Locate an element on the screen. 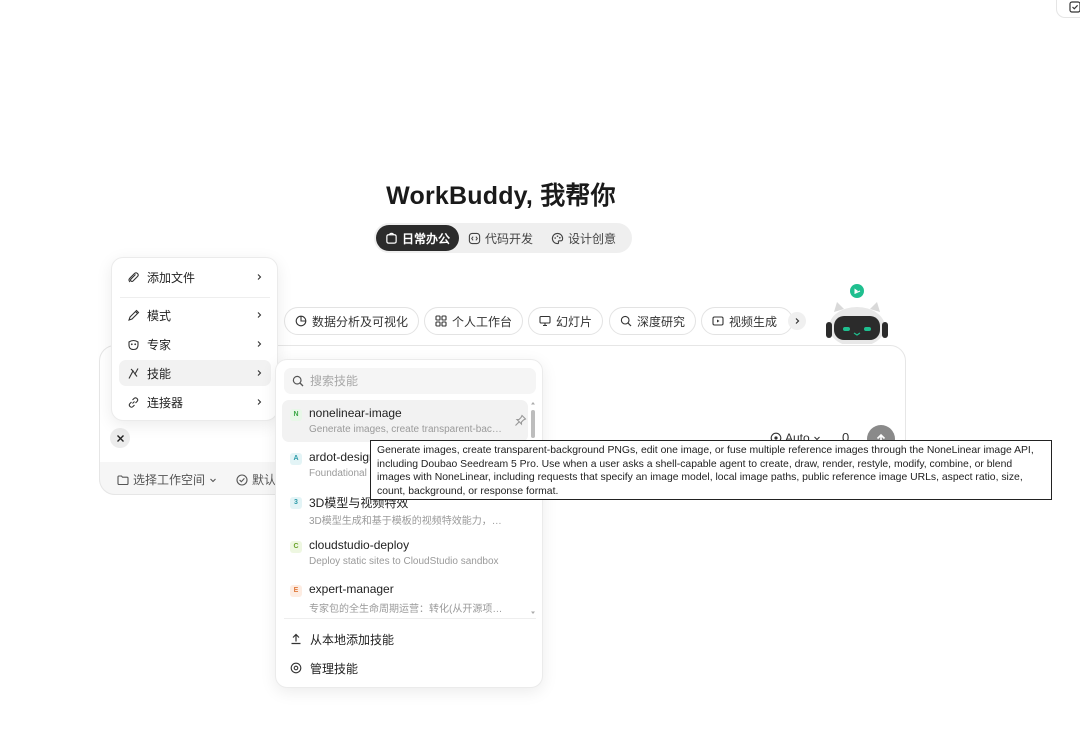 This screenshot has width=1080, height=752. menu-item-label: 添加文件 is located at coordinates (171, 277).